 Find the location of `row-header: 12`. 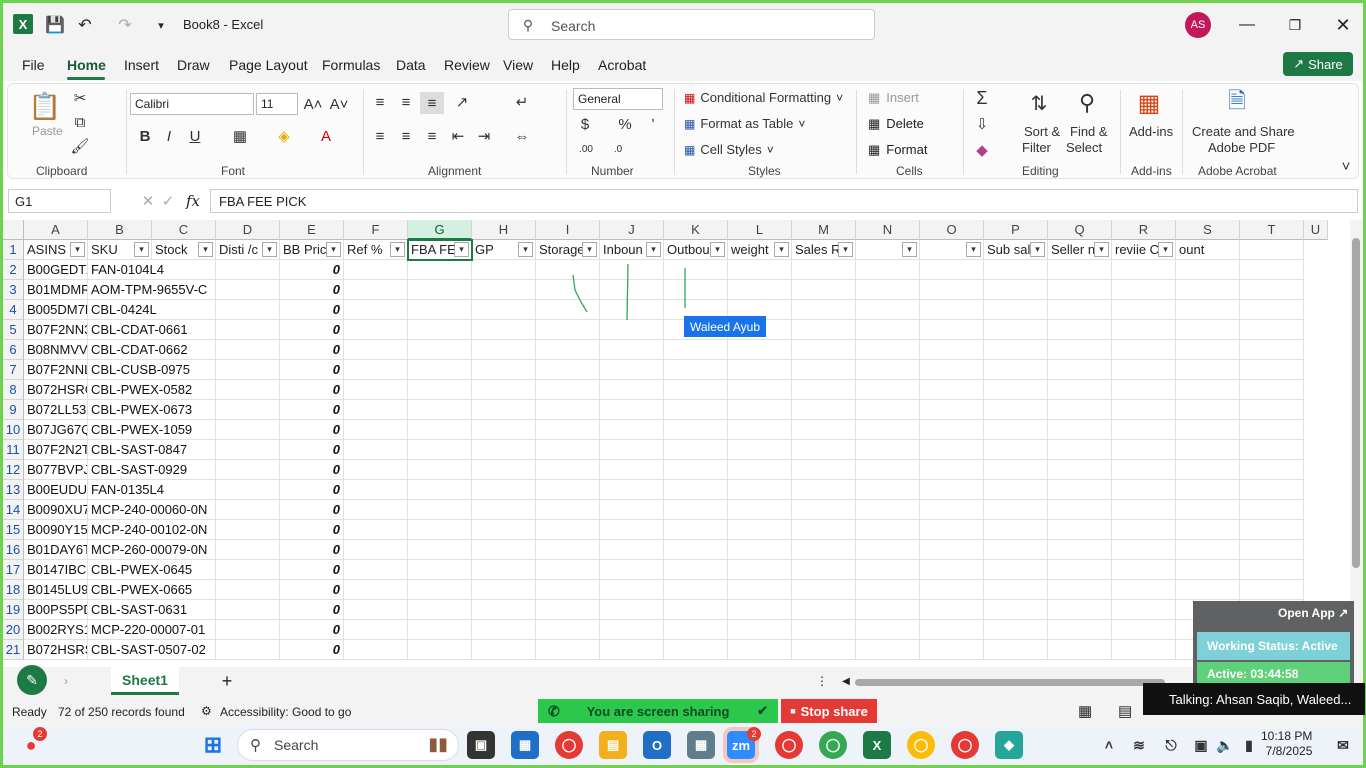

row-header: 12 is located at coordinates (13, 470).